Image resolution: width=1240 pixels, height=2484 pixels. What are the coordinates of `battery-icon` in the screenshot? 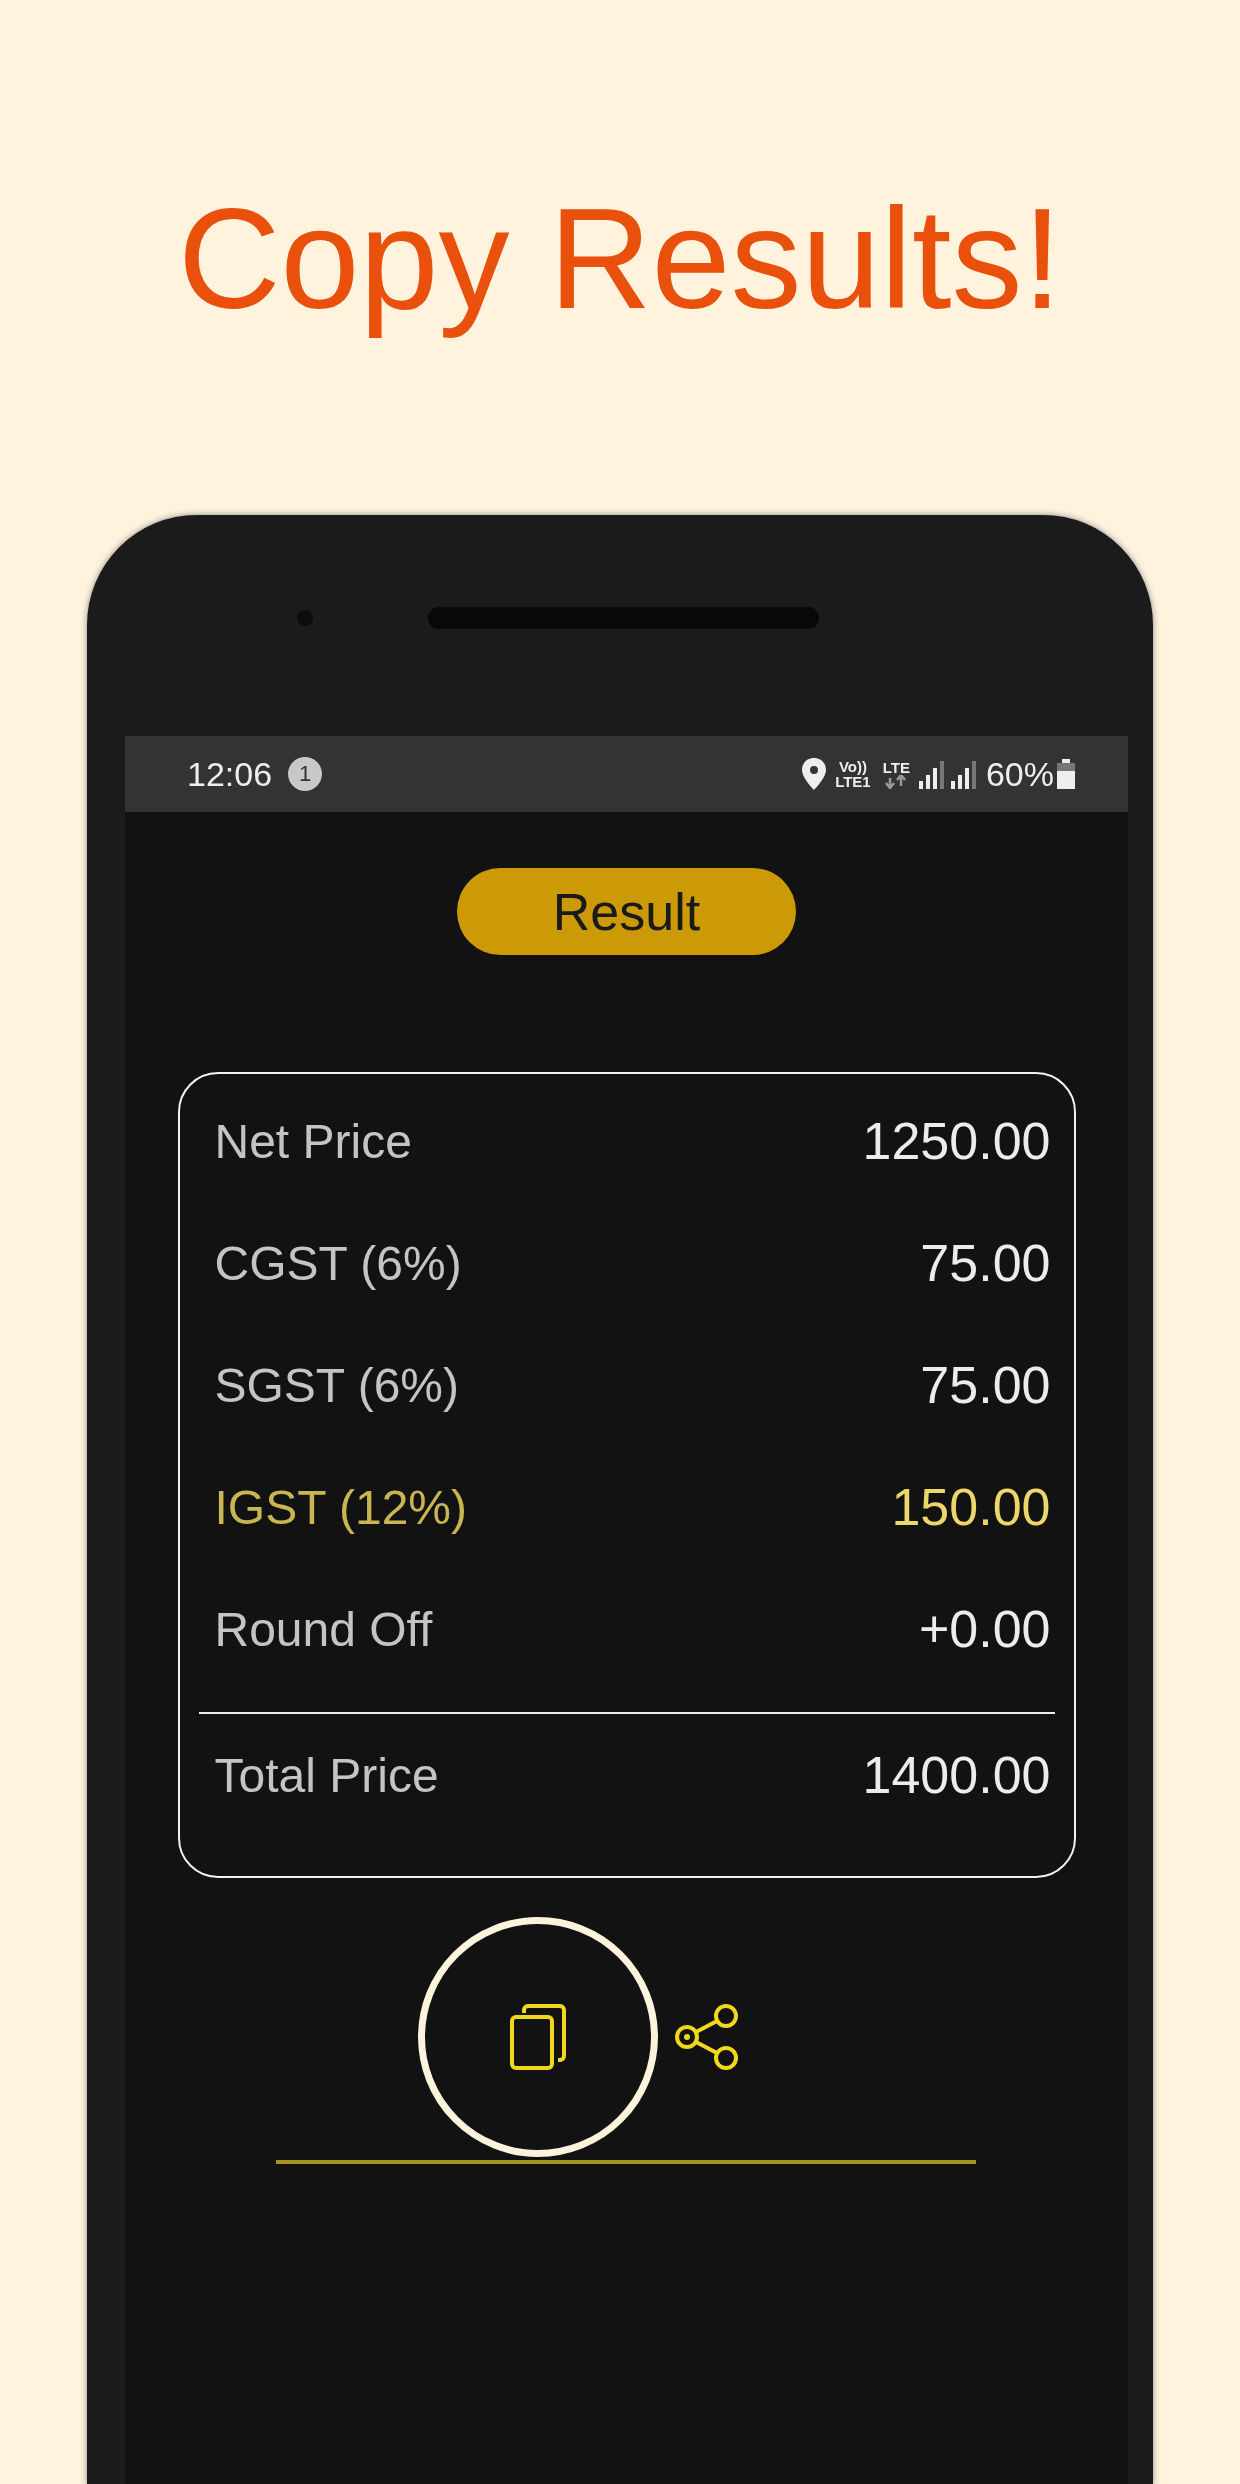 It's located at (1066, 774).